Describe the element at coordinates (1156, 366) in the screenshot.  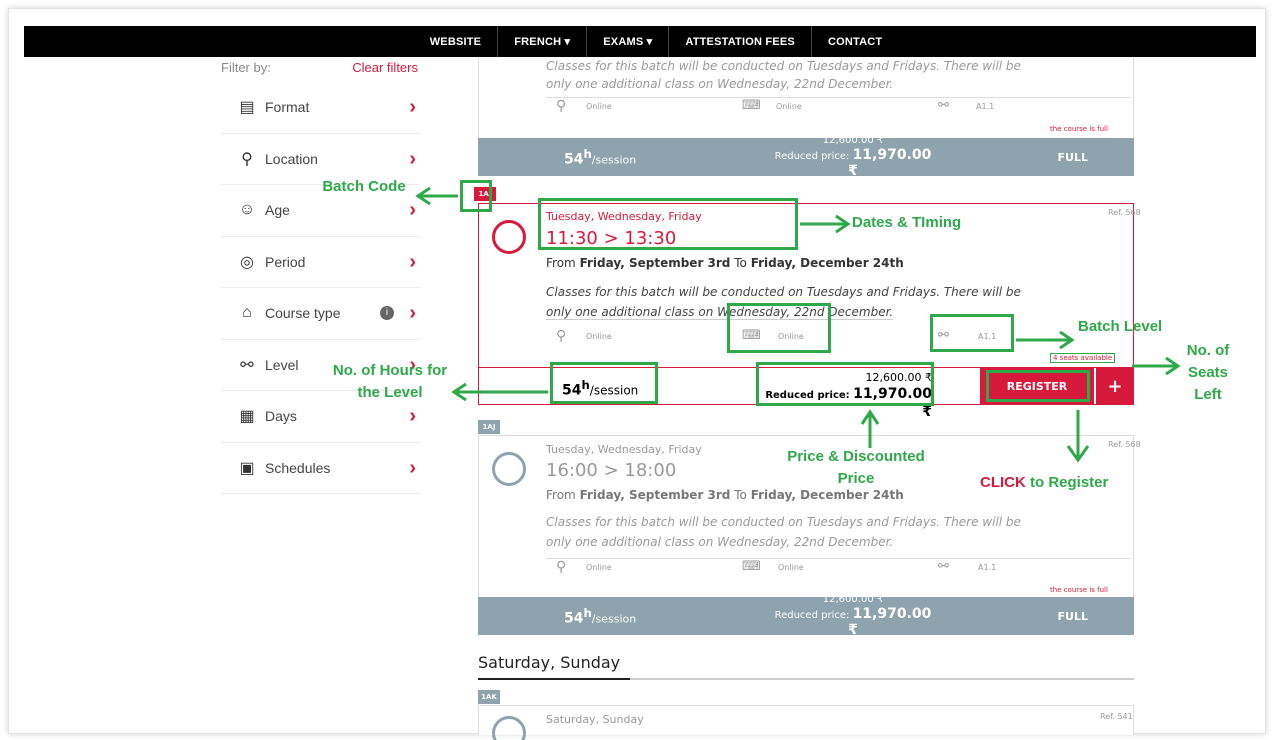
I see `arrow-seats` at that location.